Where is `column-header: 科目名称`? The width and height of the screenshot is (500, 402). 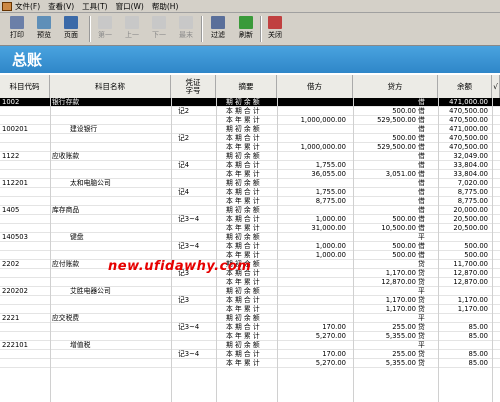 column-header: 科目名称 is located at coordinates (110, 86).